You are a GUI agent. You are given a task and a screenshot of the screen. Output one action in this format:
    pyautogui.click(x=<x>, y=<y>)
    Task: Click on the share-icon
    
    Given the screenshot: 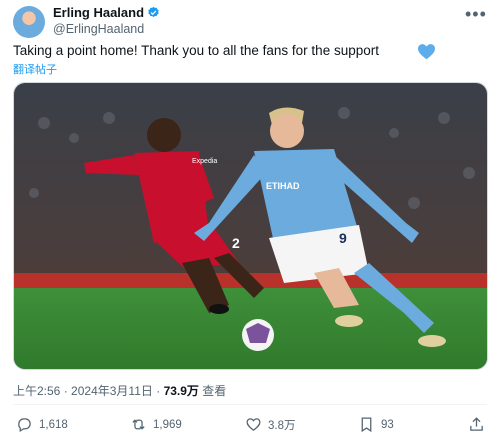 What is the action you would take?
    pyautogui.click(x=476, y=424)
    